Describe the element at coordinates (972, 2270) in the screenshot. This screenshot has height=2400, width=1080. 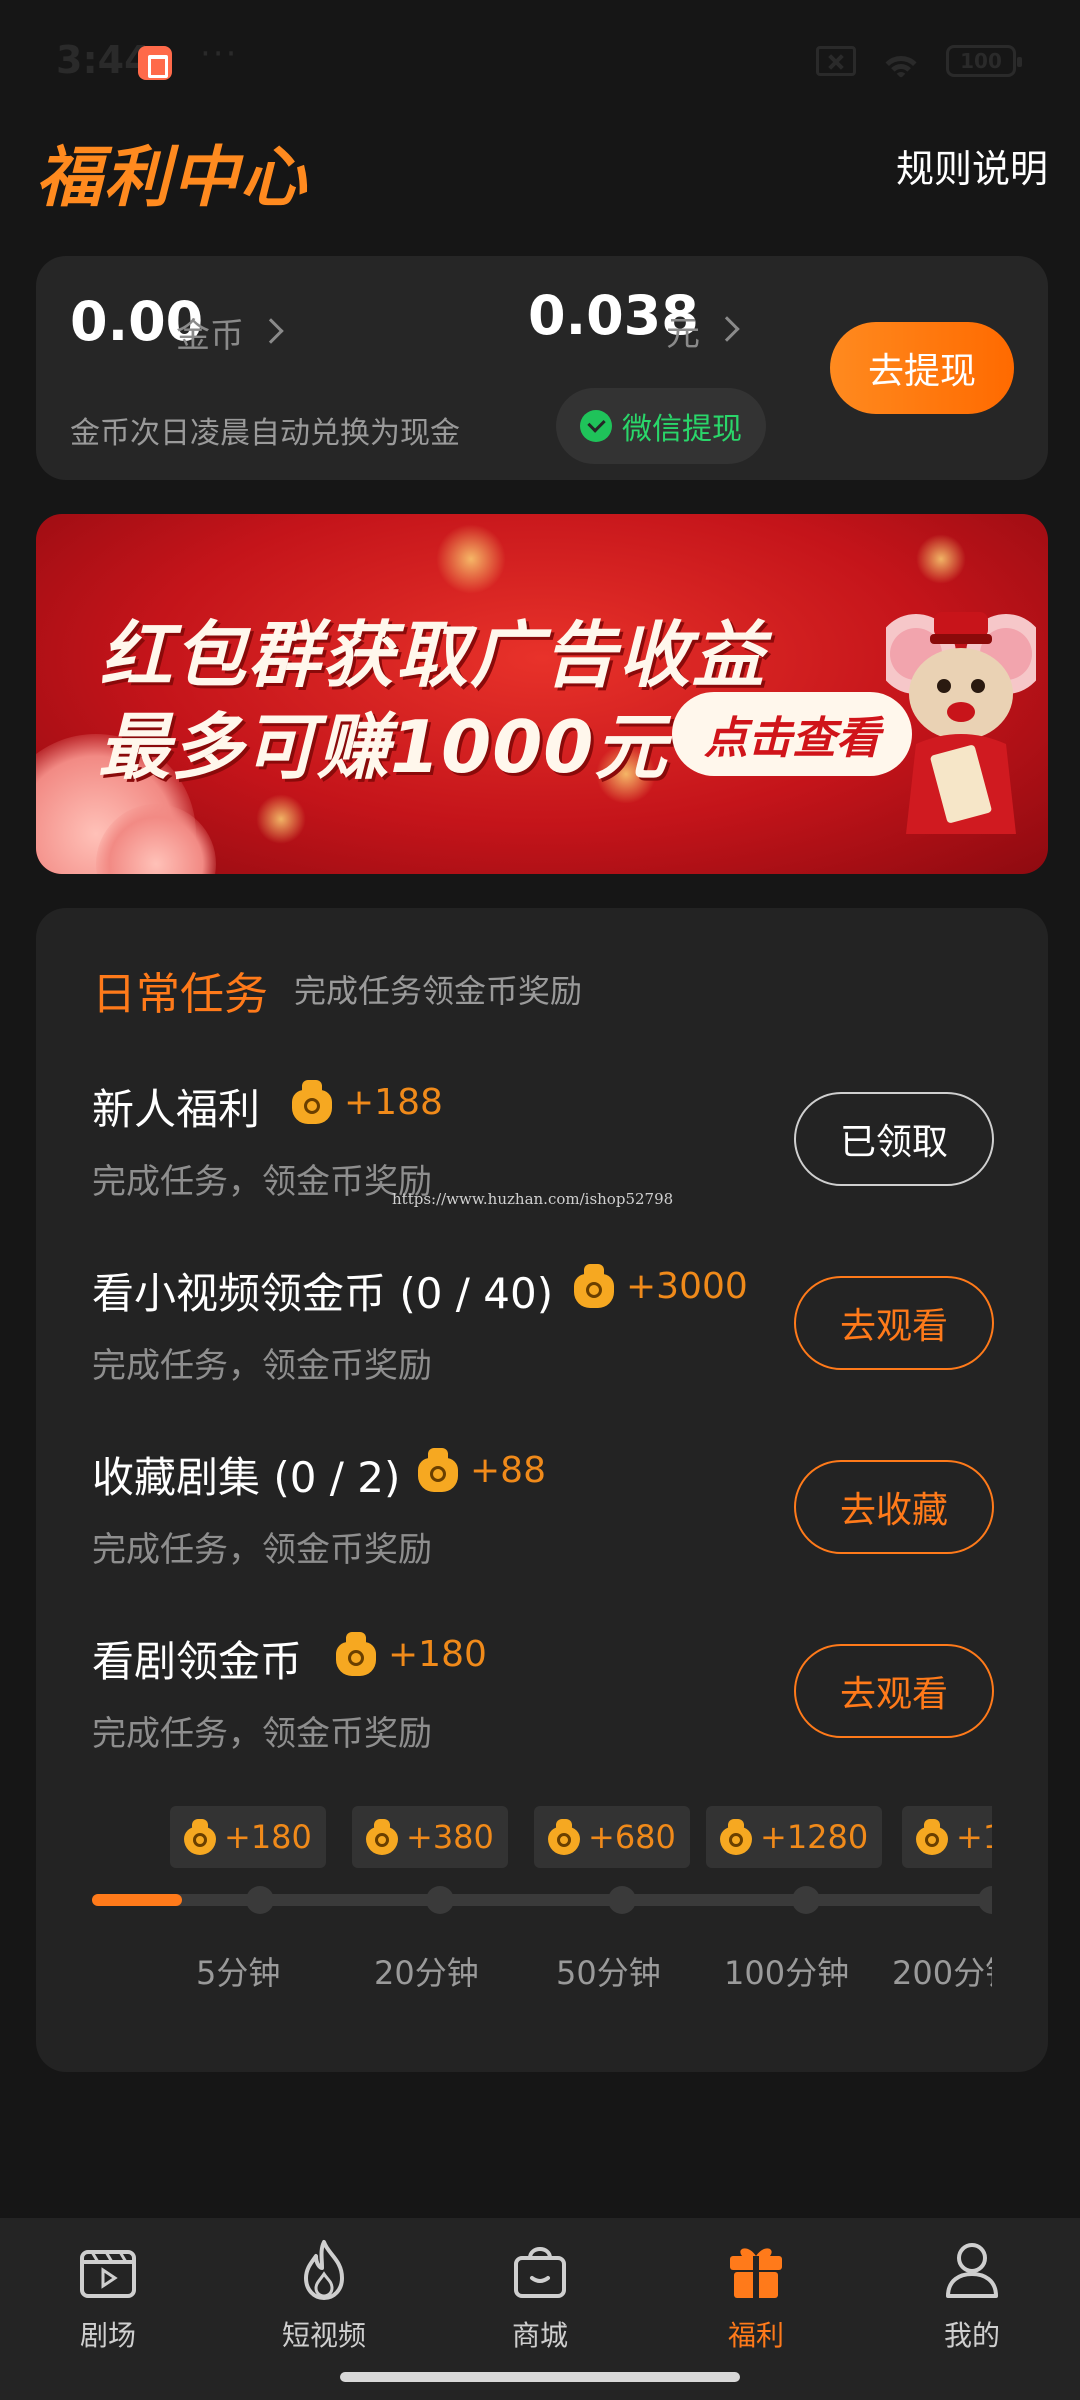
I see `user-icon` at that location.